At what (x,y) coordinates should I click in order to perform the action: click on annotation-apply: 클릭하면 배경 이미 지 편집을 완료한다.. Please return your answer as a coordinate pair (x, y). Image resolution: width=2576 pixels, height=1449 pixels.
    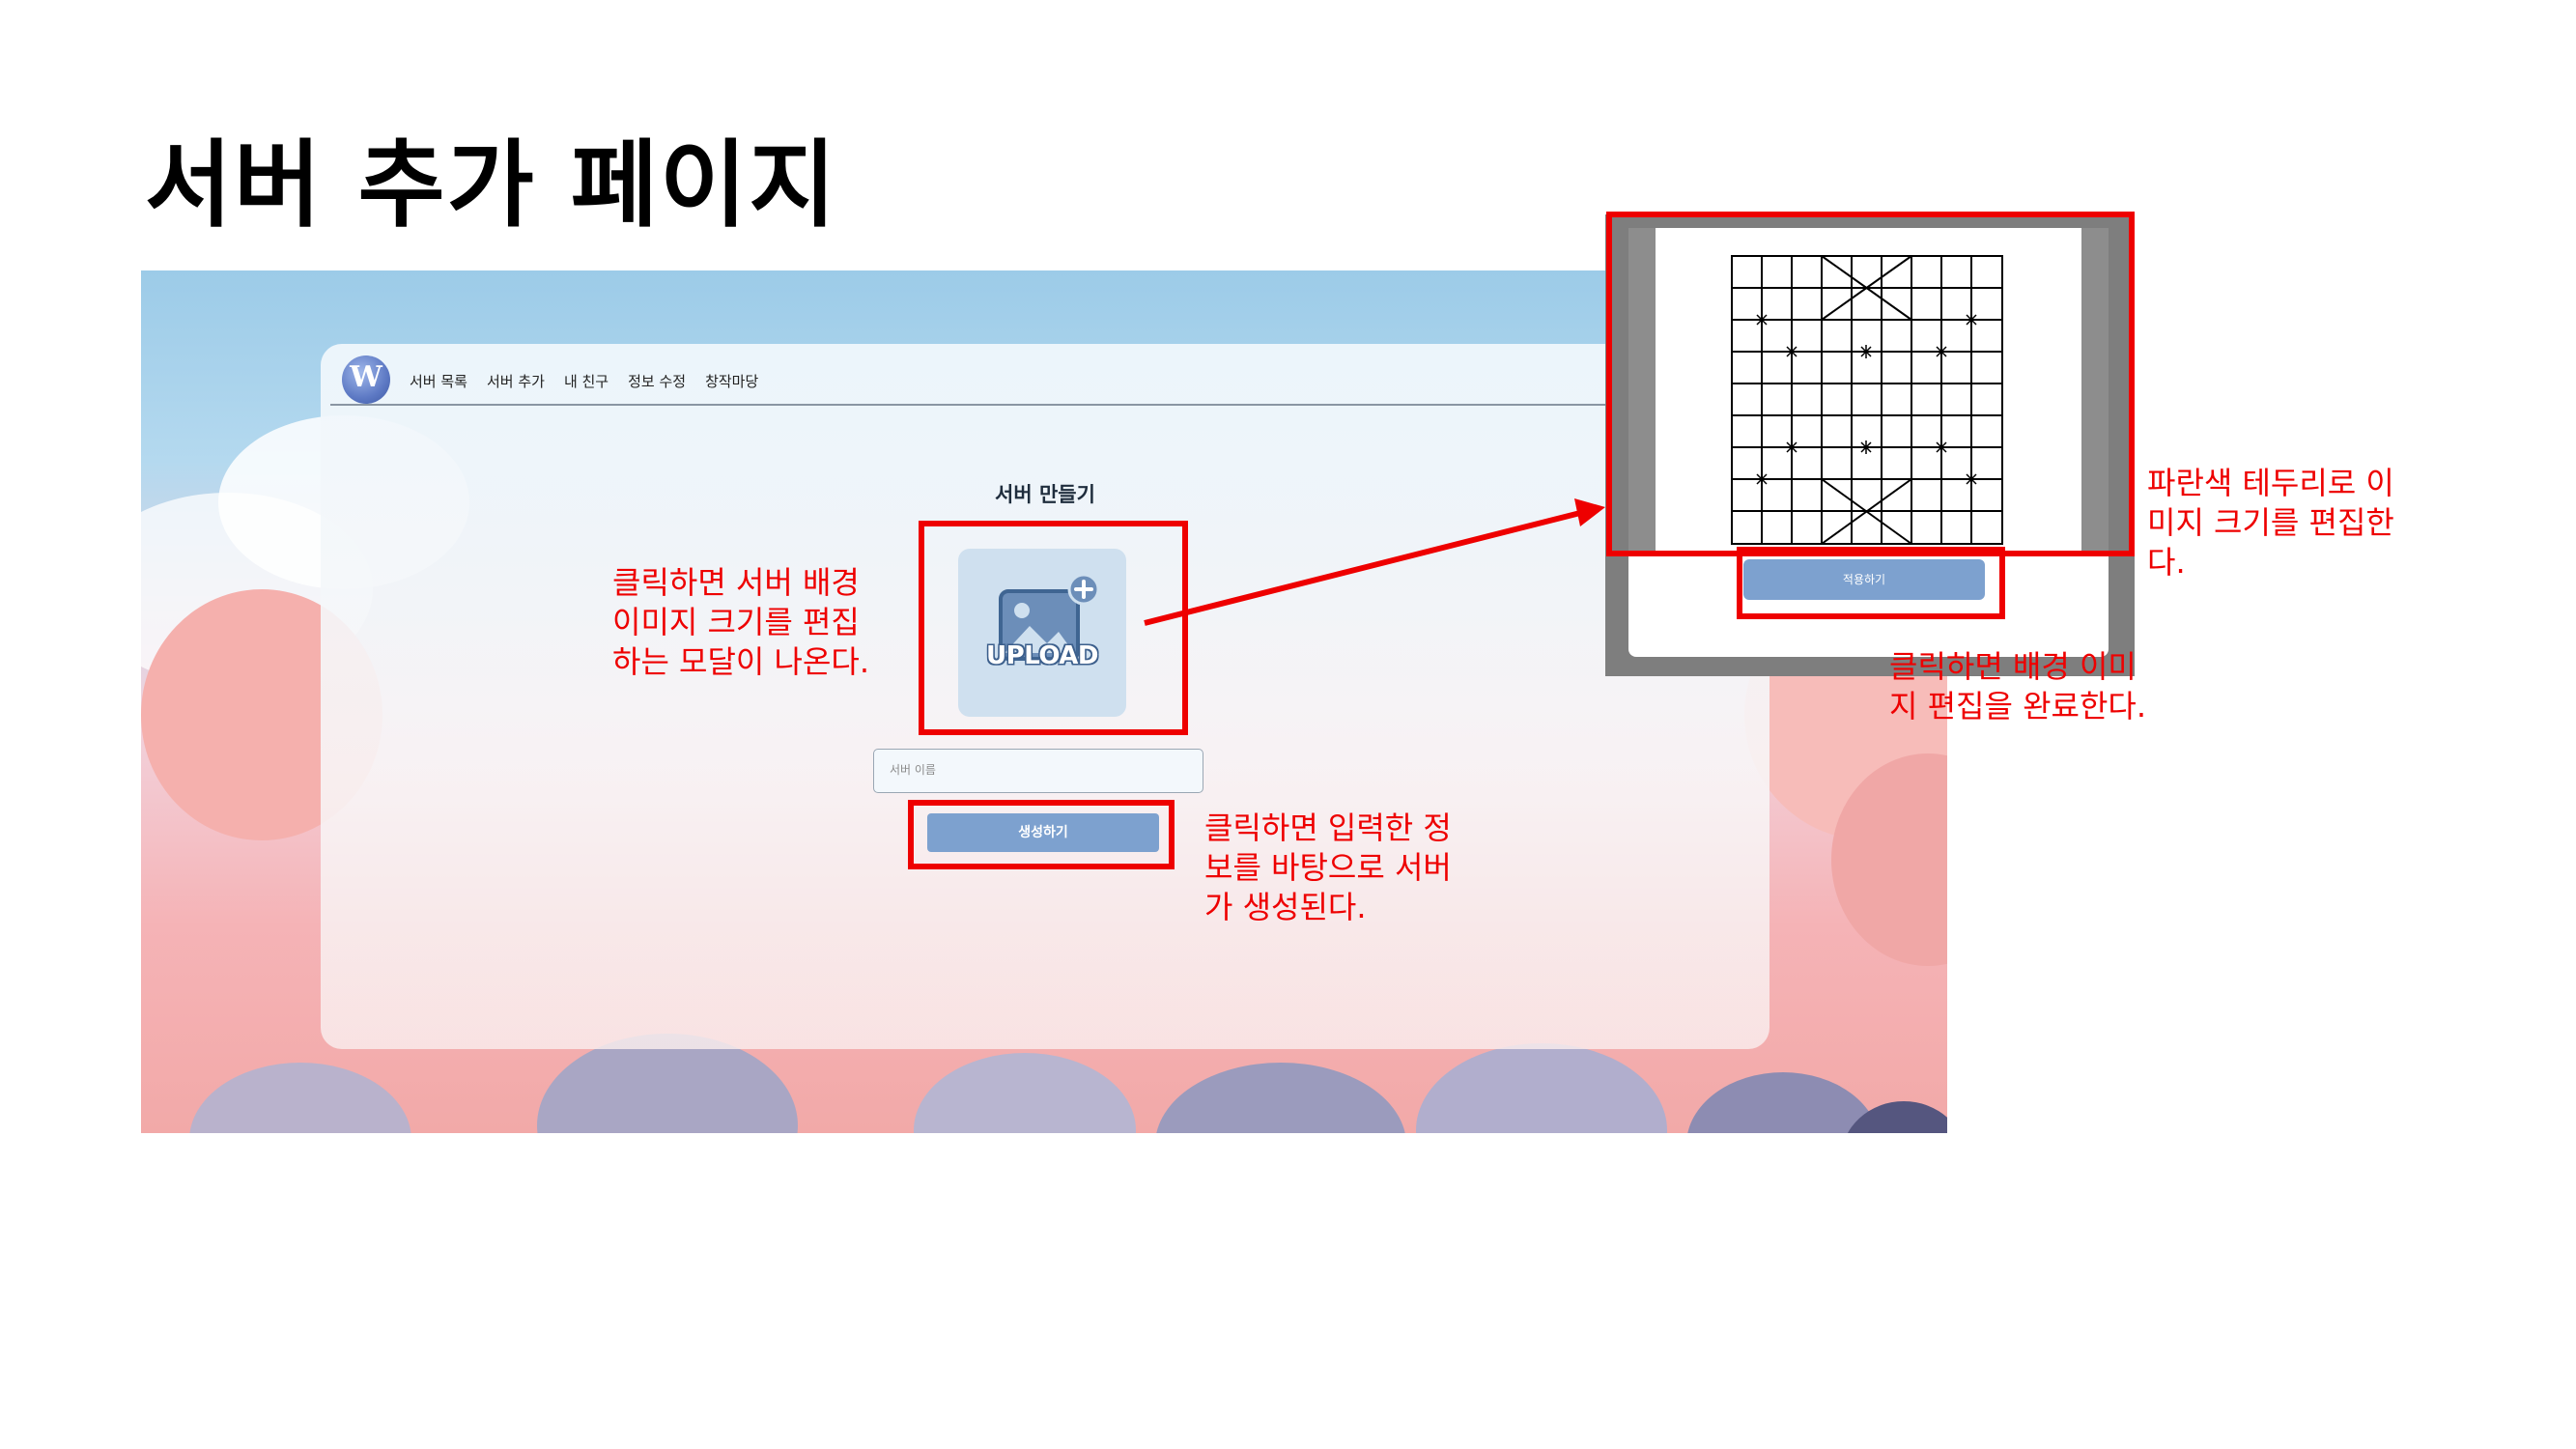
    Looking at the image, I should click on (2018, 686).